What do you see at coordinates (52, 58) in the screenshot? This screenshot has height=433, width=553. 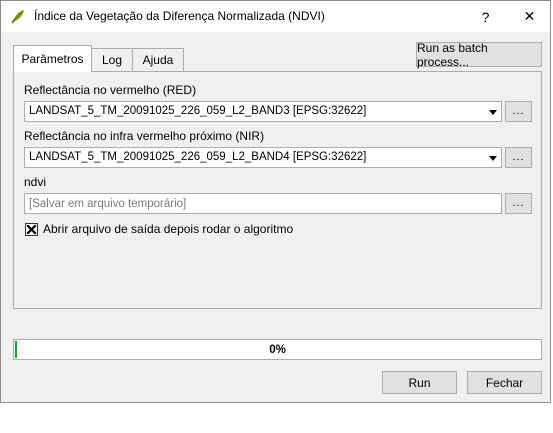 I see `tab-parametros: Parâmetros` at bounding box center [52, 58].